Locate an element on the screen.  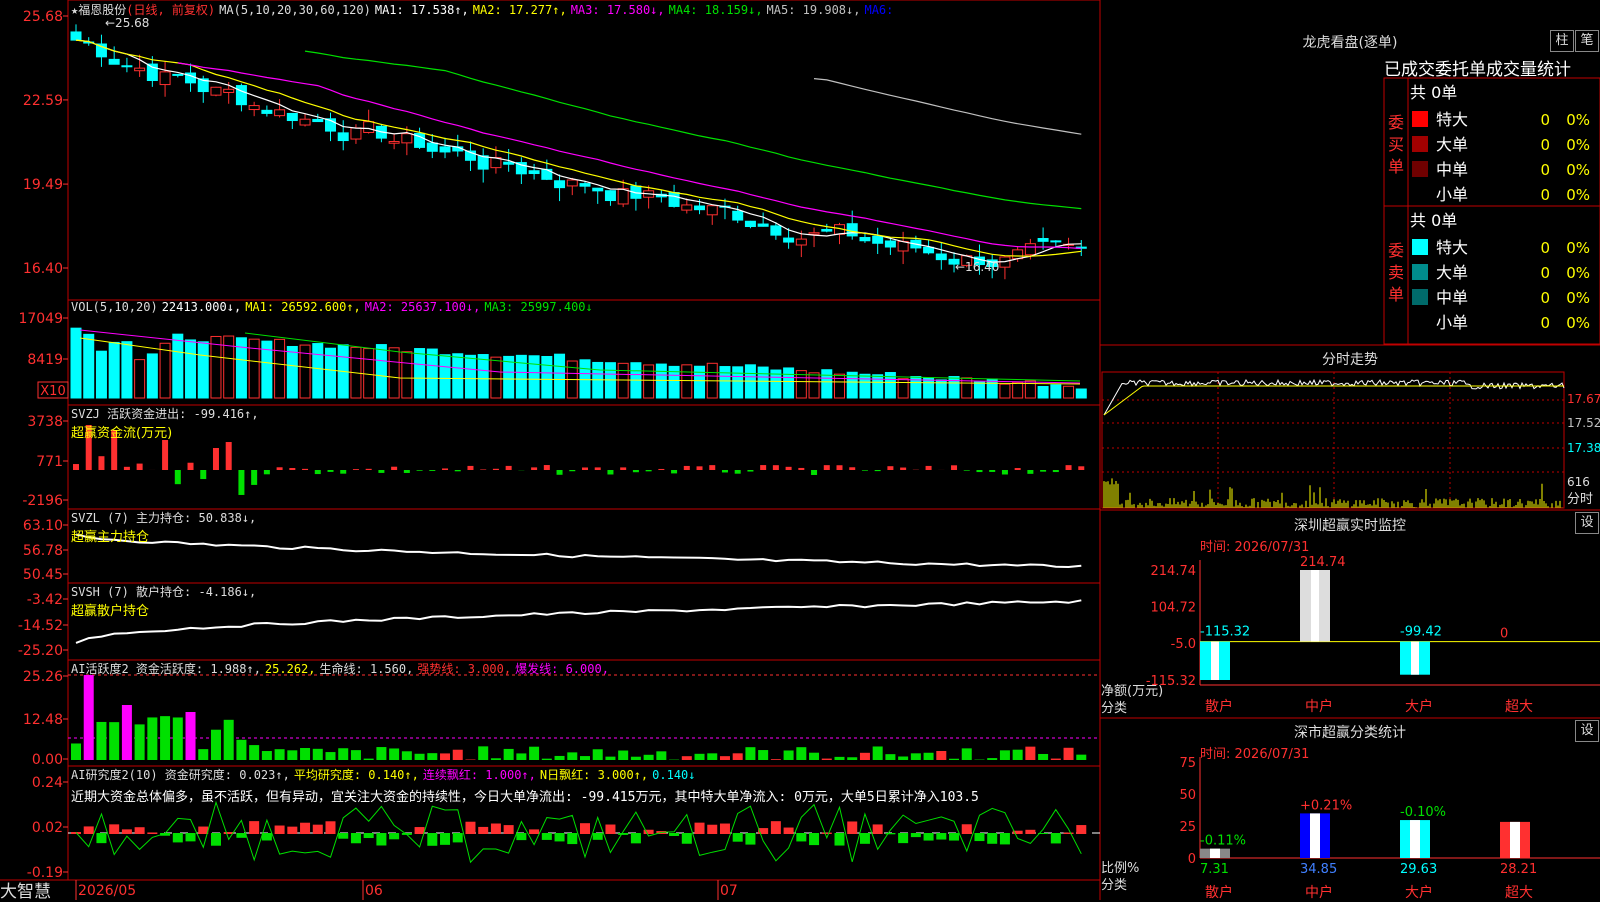
y-tick-label: 17049 is located at coordinates (40, 319).